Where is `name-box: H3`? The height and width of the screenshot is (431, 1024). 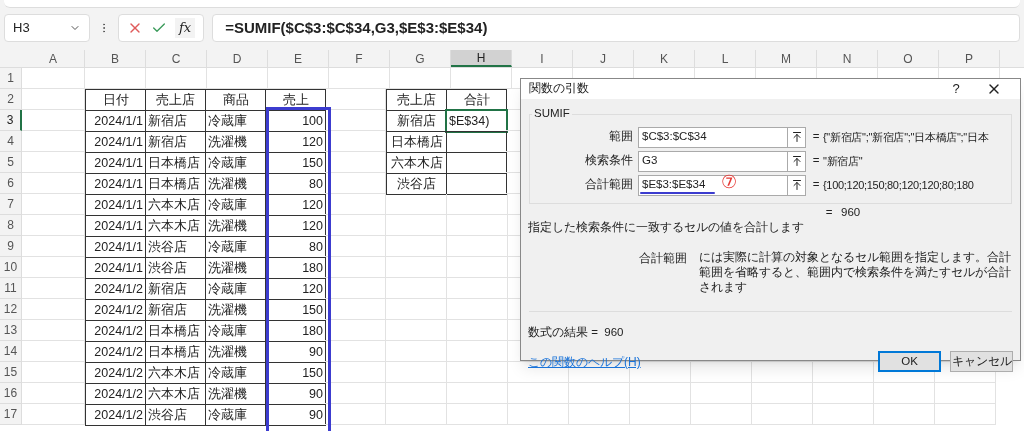 name-box: H3 is located at coordinates (47, 28).